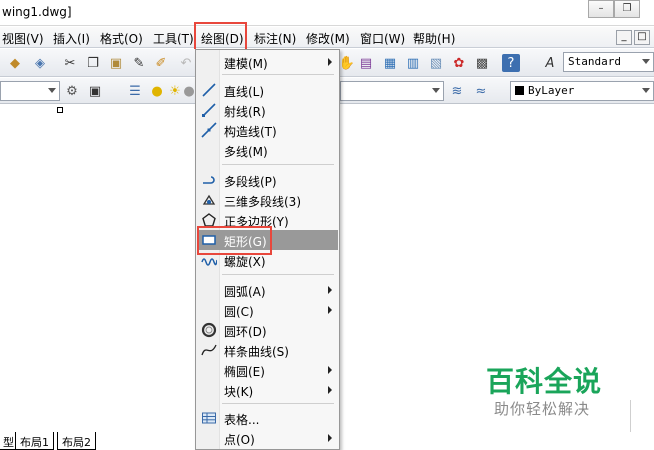 The height and width of the screenshot is (450, 654). What do you see at coordinates (60, 110) in the screenshot?
I see `selection-grip` at bounding box center [60, 110].